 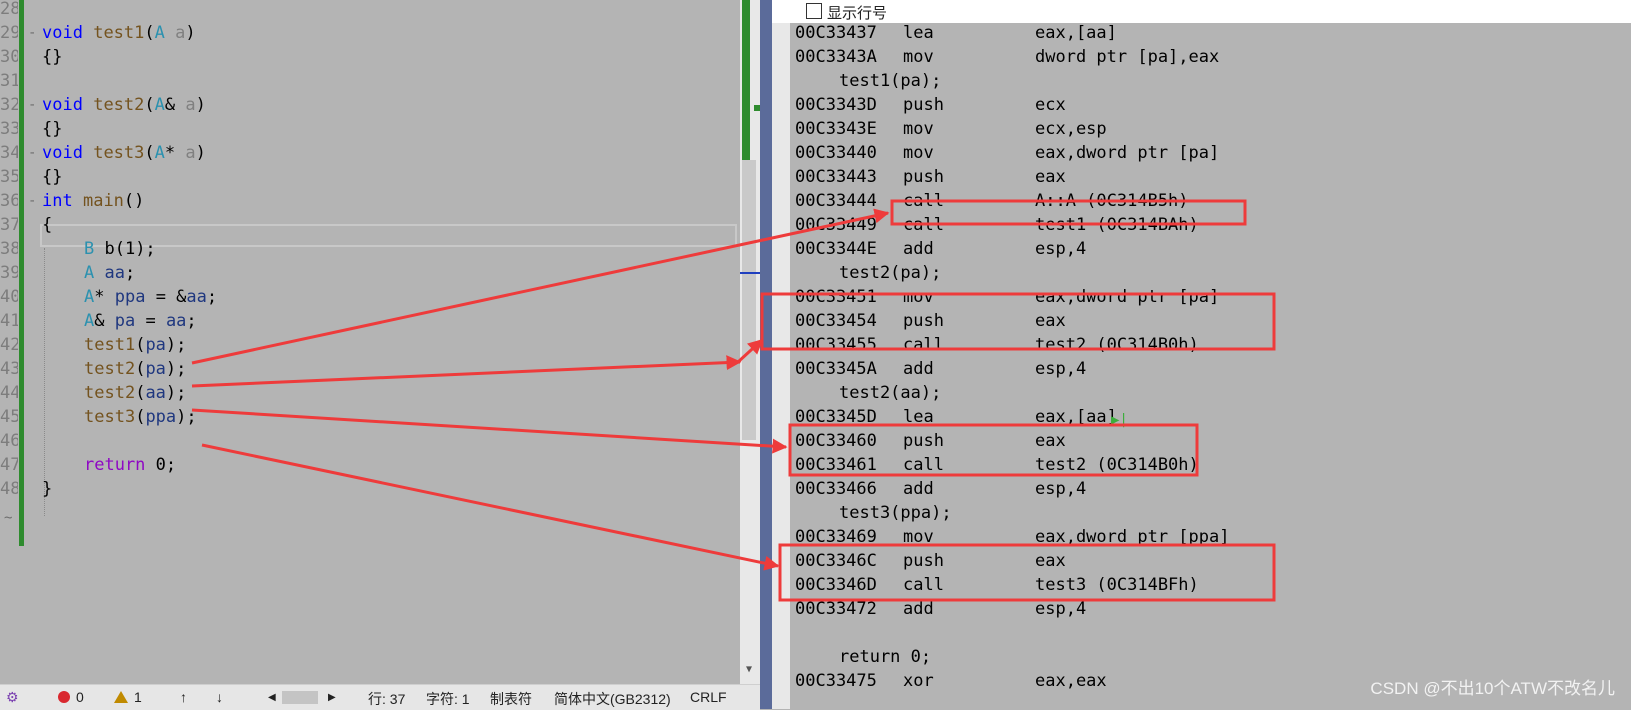 I want to click on code-line-42: test1(pa);, so click(x=135, y=345).